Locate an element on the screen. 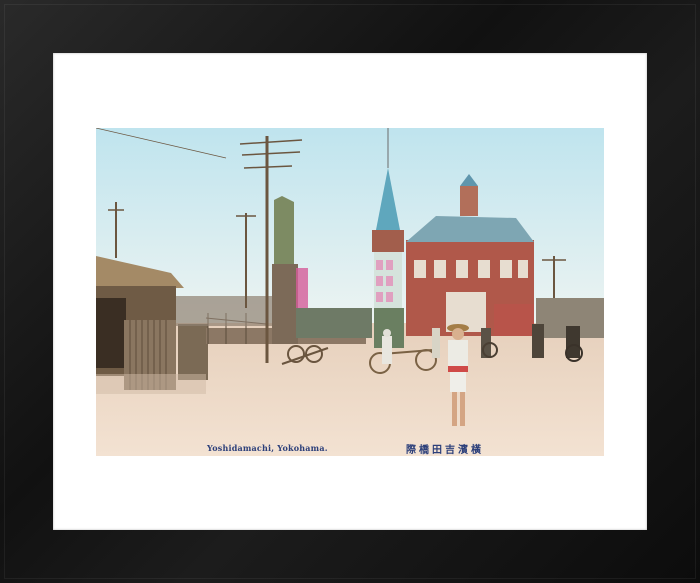  japanese-caption: 際橋田吉濱橫 is located at coordinates (445, 450).